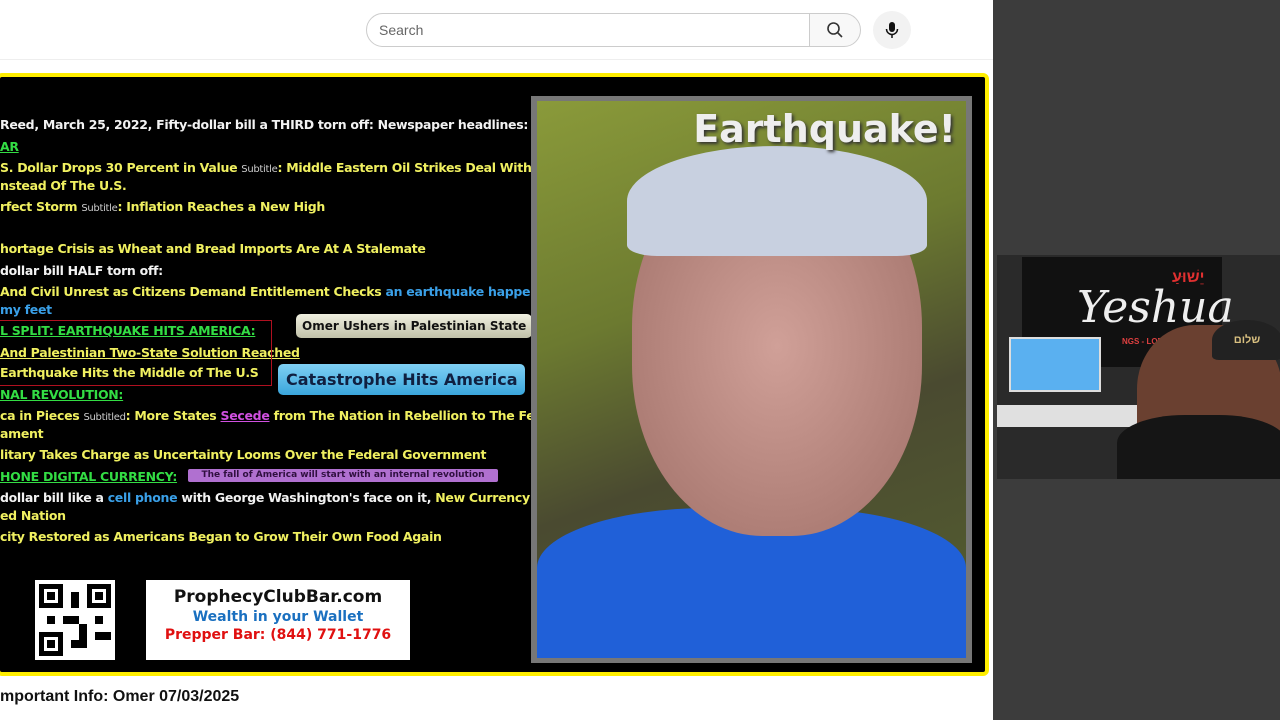 The height and width of the screenshot is (720, 1280). I want to click on slide-line: ed Nation, so click(33, 515).